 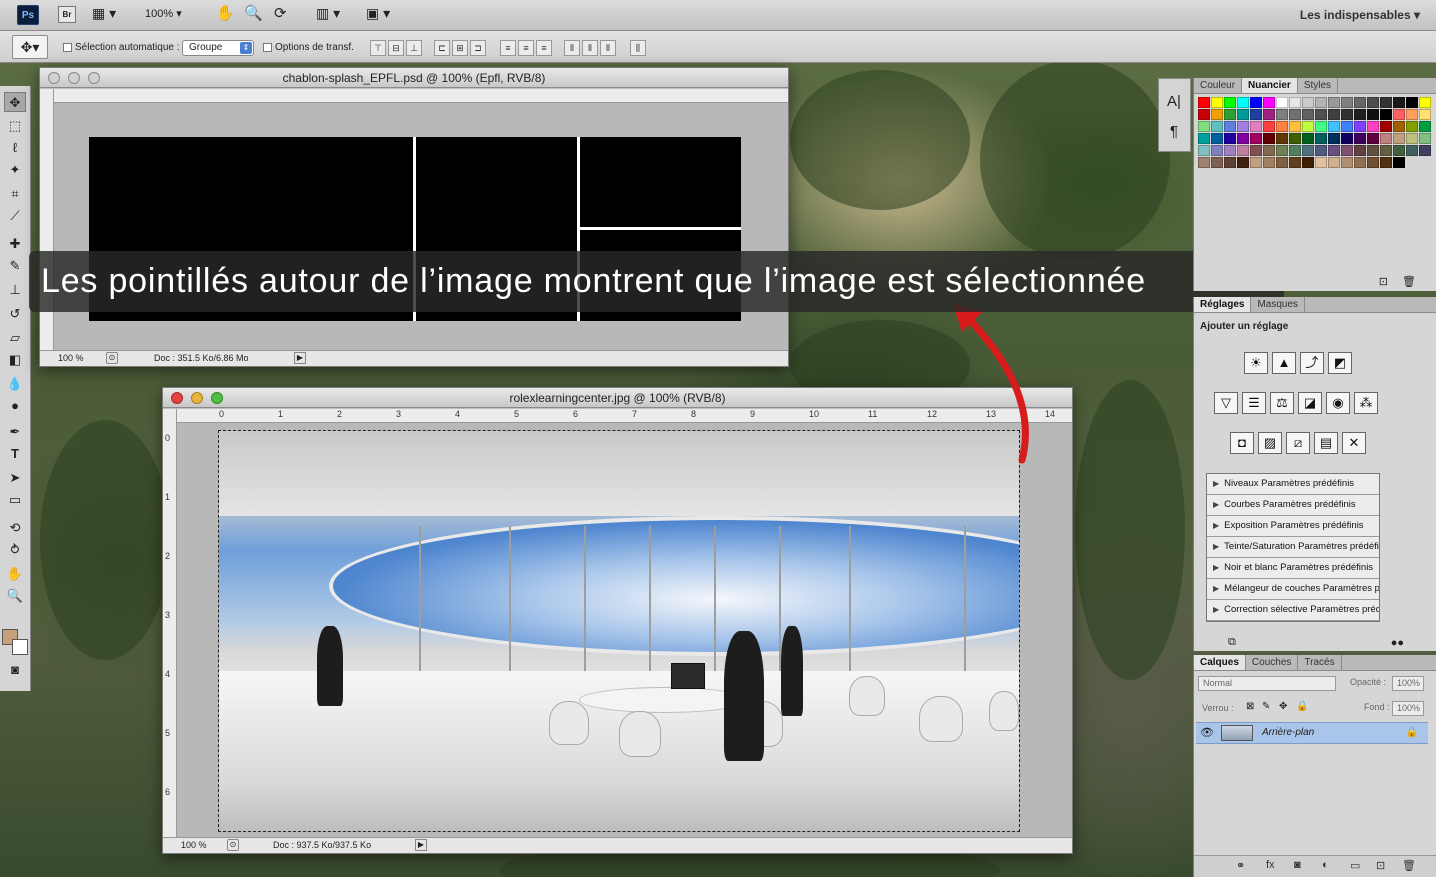 I want to click on preset-hue-saturation: ▶ Teinte/Saturation Paramètres prédéfinis, so click(x=1293, y=547).